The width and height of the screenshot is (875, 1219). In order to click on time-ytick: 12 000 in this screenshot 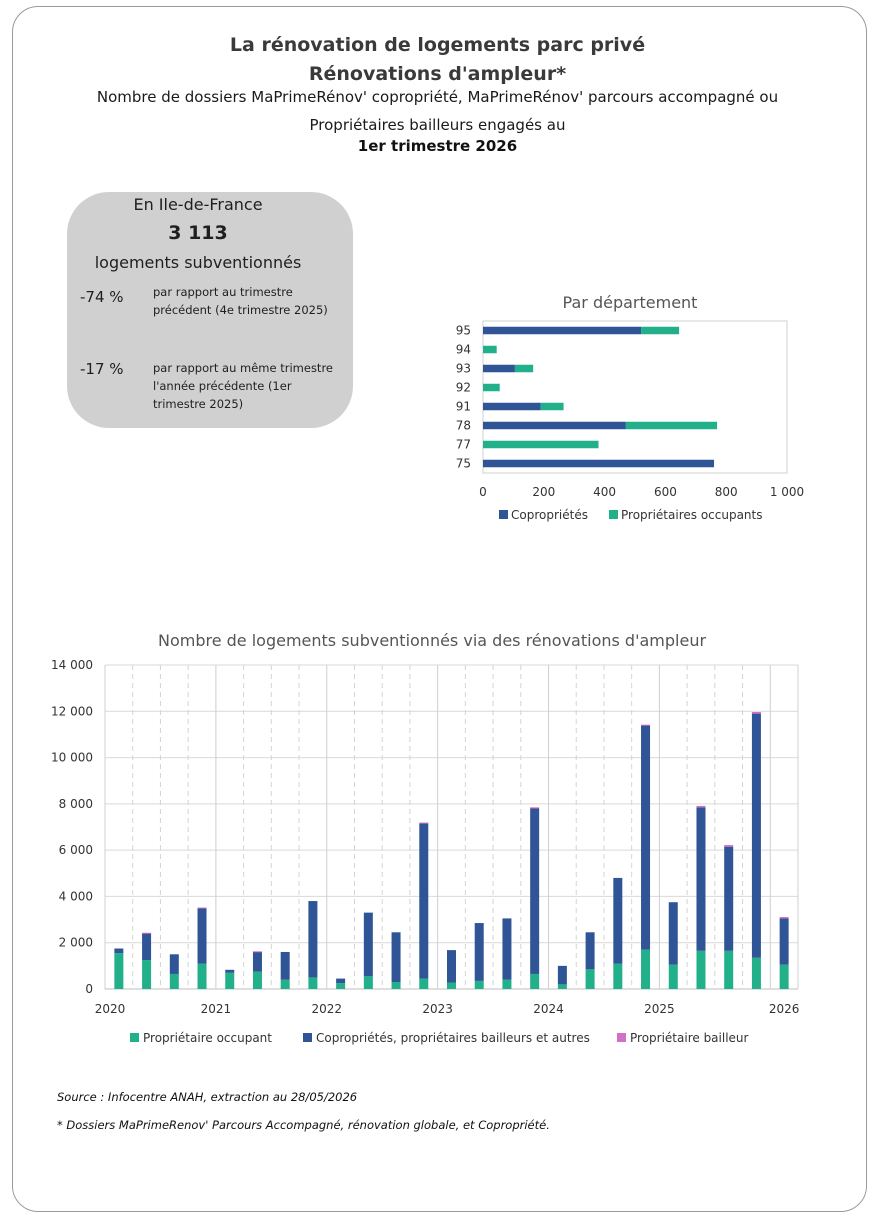, I will do `click(72, 711)`.